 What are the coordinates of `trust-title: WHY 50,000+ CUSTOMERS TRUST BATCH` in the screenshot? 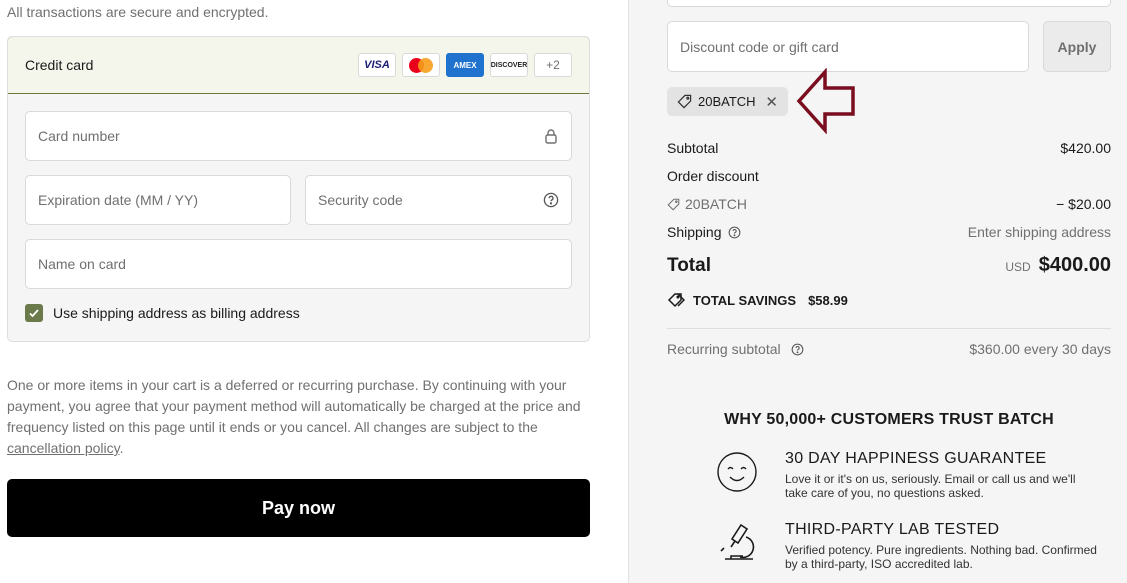 It's located at (889, 419).